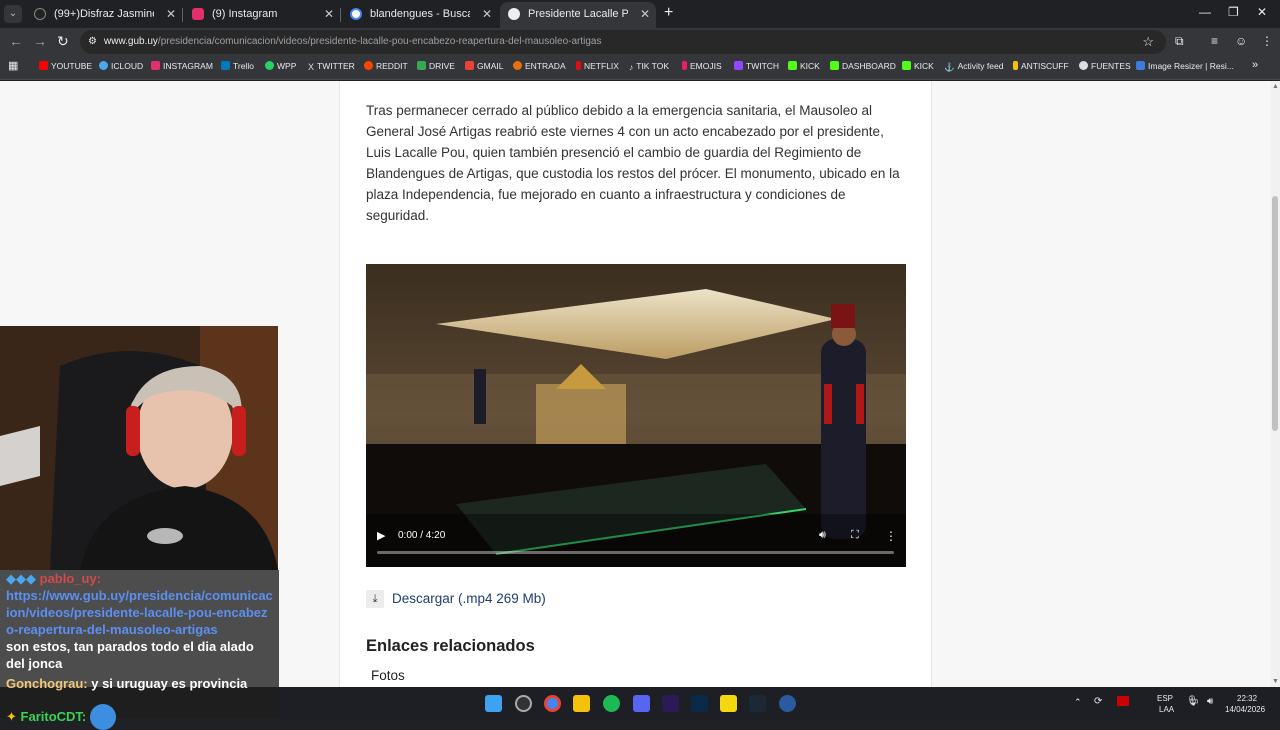 The width and height of the screenshot is (1280, 730). Describe the element at coordinates (1205, 12) in the screenshot. I see `minimize-icon: —` at that location.